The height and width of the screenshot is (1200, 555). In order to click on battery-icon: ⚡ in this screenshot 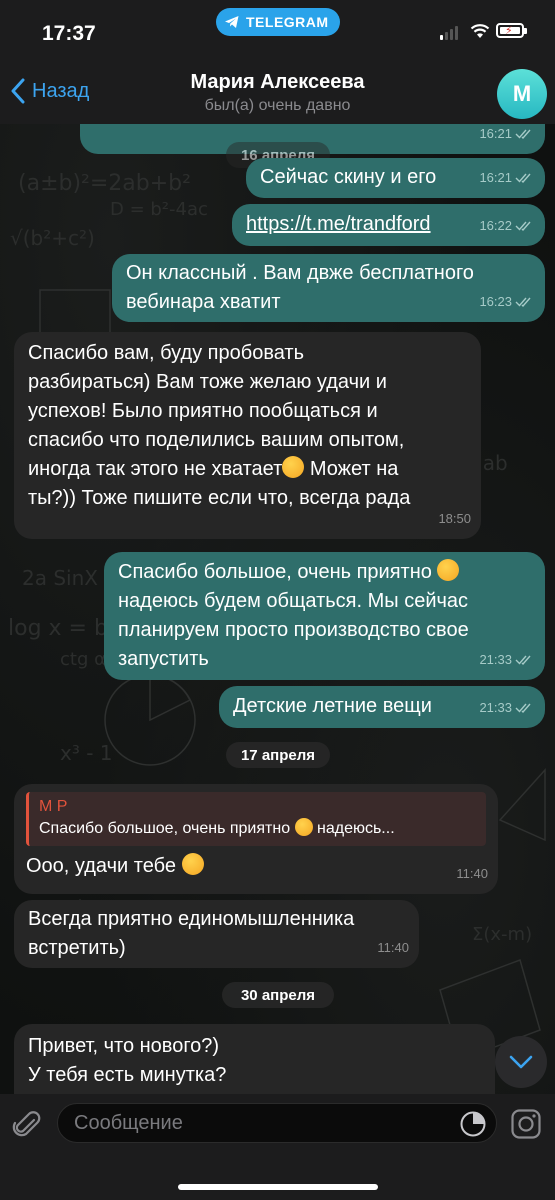, I will do `click(511, 30)`.